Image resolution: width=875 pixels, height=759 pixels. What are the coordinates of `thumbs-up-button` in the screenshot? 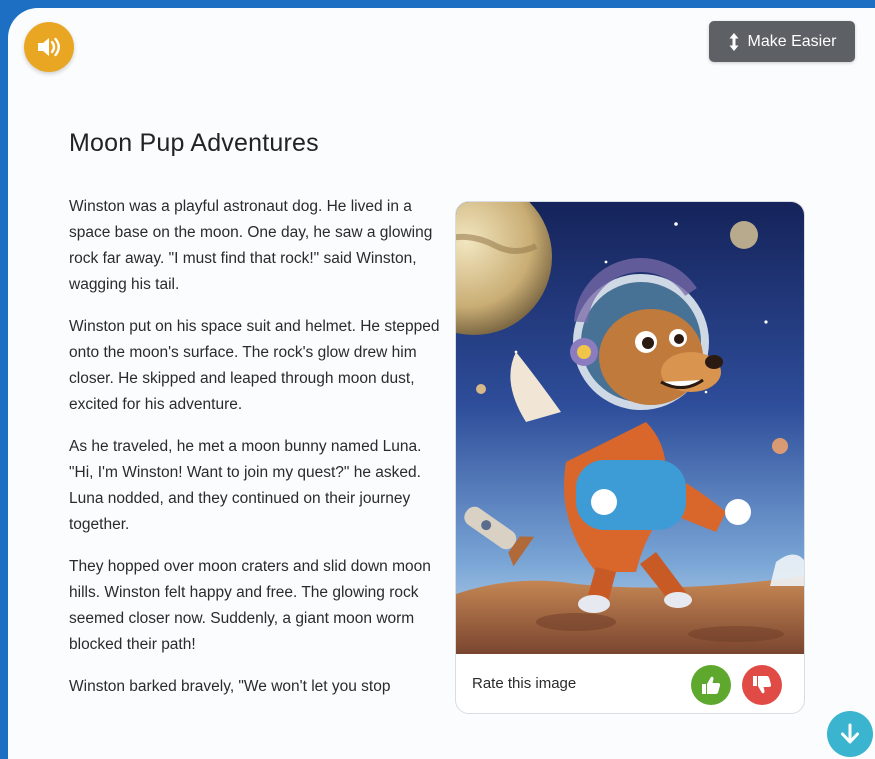 It's located at (711, 685).